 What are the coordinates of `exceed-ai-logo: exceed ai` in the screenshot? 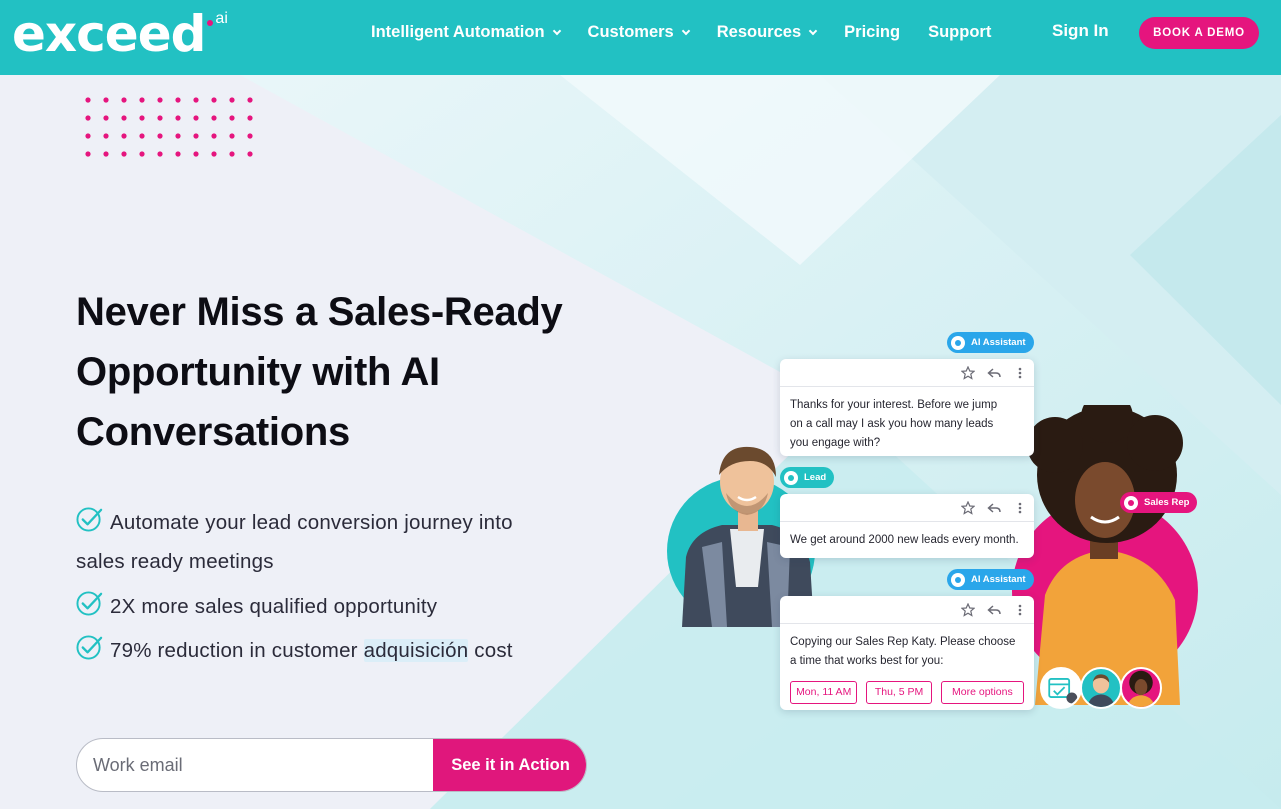 It's located at (120, 34).